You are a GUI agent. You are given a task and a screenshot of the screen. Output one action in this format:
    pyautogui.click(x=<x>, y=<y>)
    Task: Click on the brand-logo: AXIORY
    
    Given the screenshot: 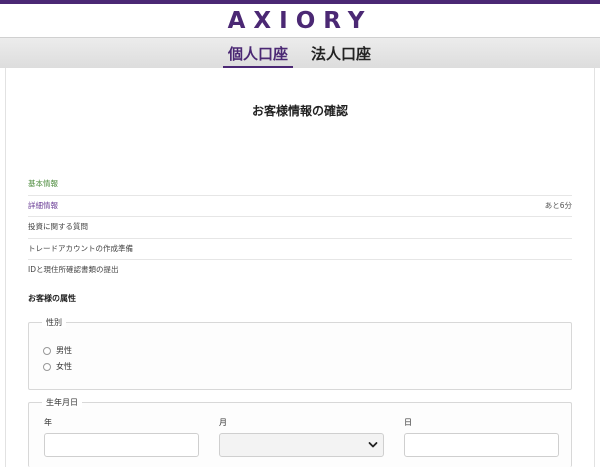 What is the action you would take?
    pyautogui.click(x=300, y=21)
    